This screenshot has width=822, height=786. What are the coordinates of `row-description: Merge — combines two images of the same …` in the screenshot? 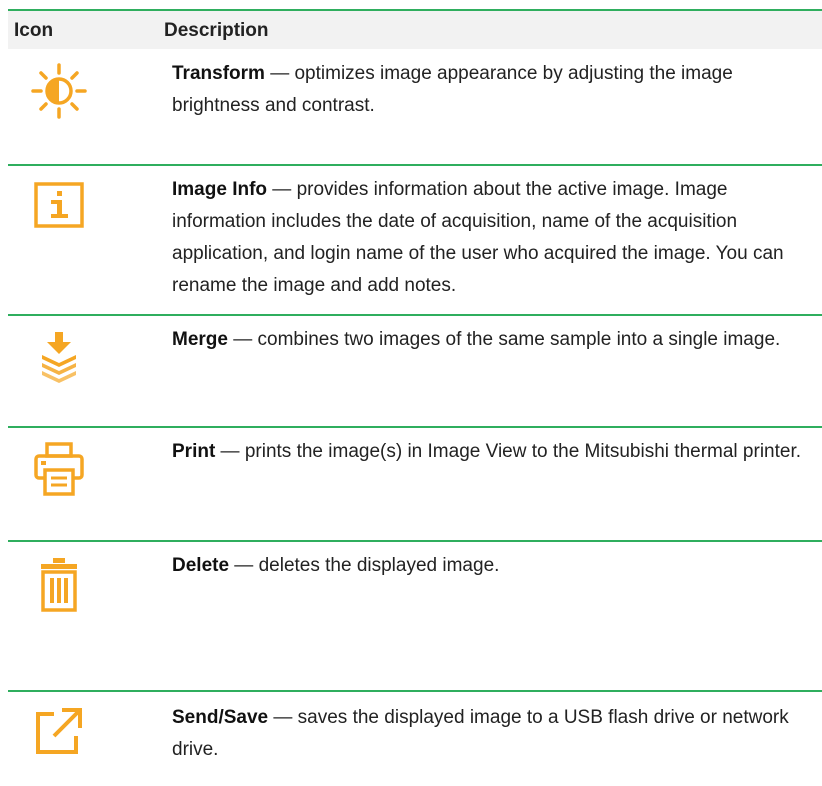 It's located at (476, 339).